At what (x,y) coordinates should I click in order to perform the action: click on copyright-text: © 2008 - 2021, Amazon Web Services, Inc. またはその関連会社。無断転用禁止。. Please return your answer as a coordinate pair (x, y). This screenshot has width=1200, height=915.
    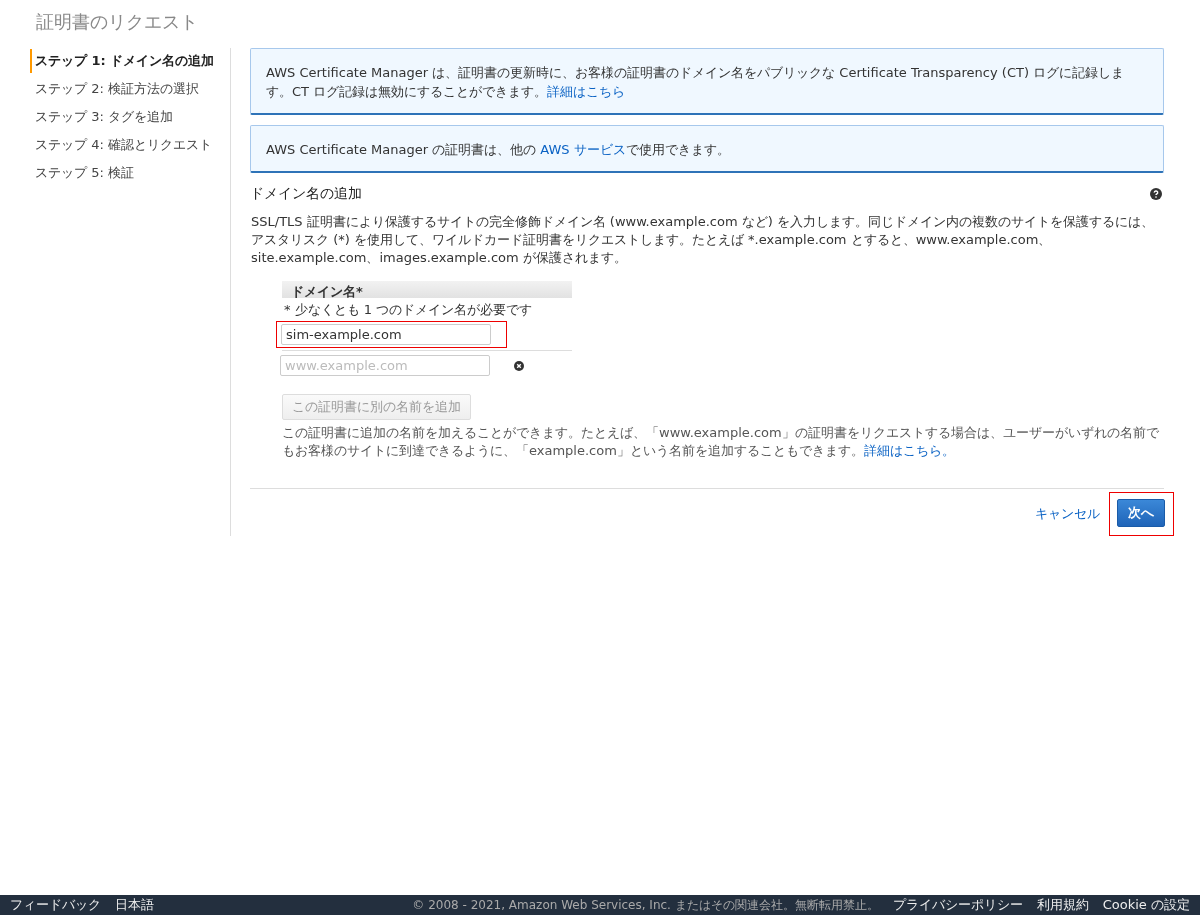
    Looking at the image, I should click on (645, 905).